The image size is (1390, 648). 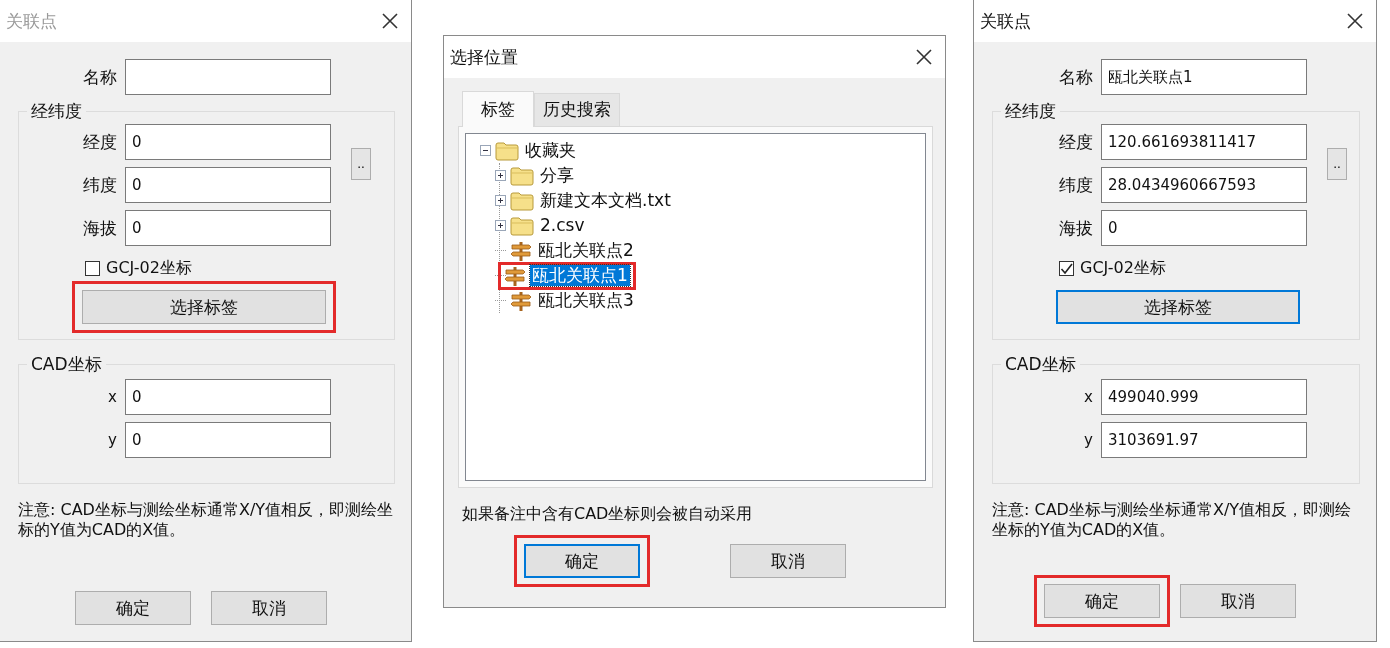 What do you see at coordinates (580, 275) in the screenshot?
I see `tree-item: 瓯北关联点1` at bounding box center [580, 275].